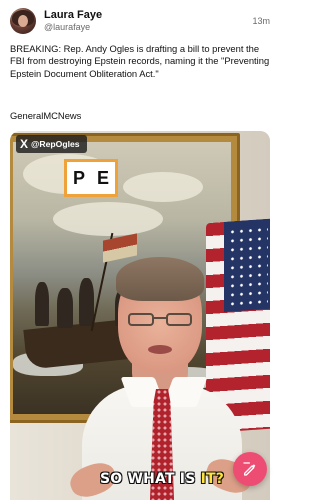  I want to click on sign-letter-p: P, so click(78, 177).